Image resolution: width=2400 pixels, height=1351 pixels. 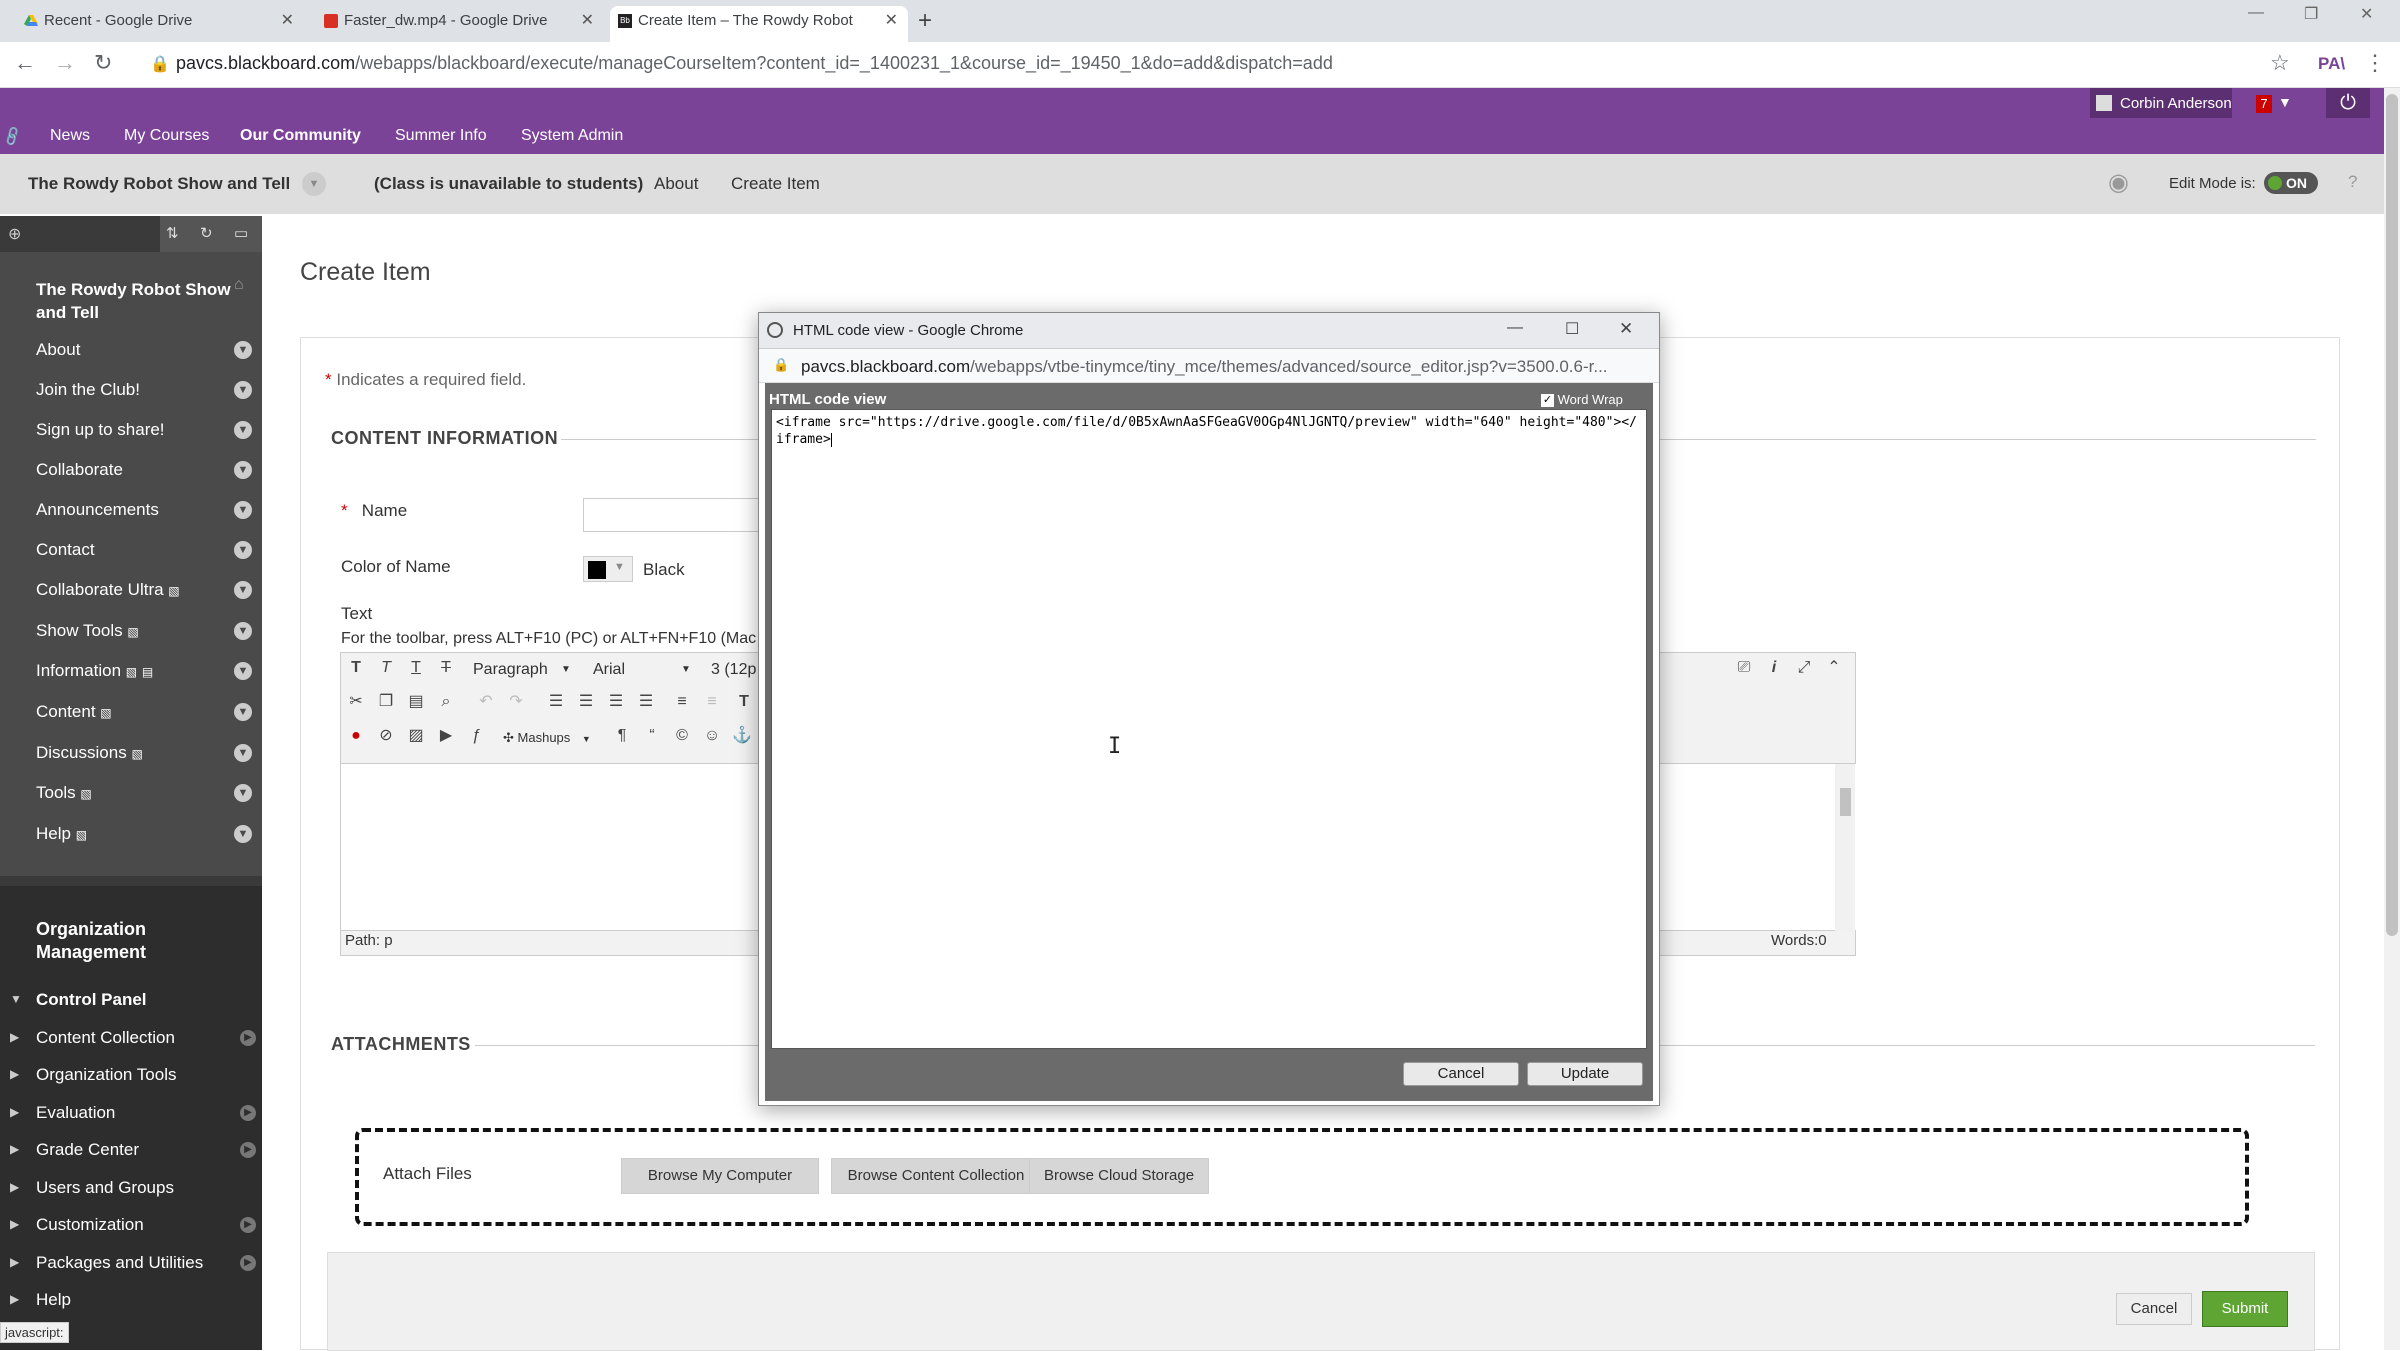 What do you see at coordinates (70, 136) in the screenshot?
I see `nav-news: News` at bounding box center [70, 136].